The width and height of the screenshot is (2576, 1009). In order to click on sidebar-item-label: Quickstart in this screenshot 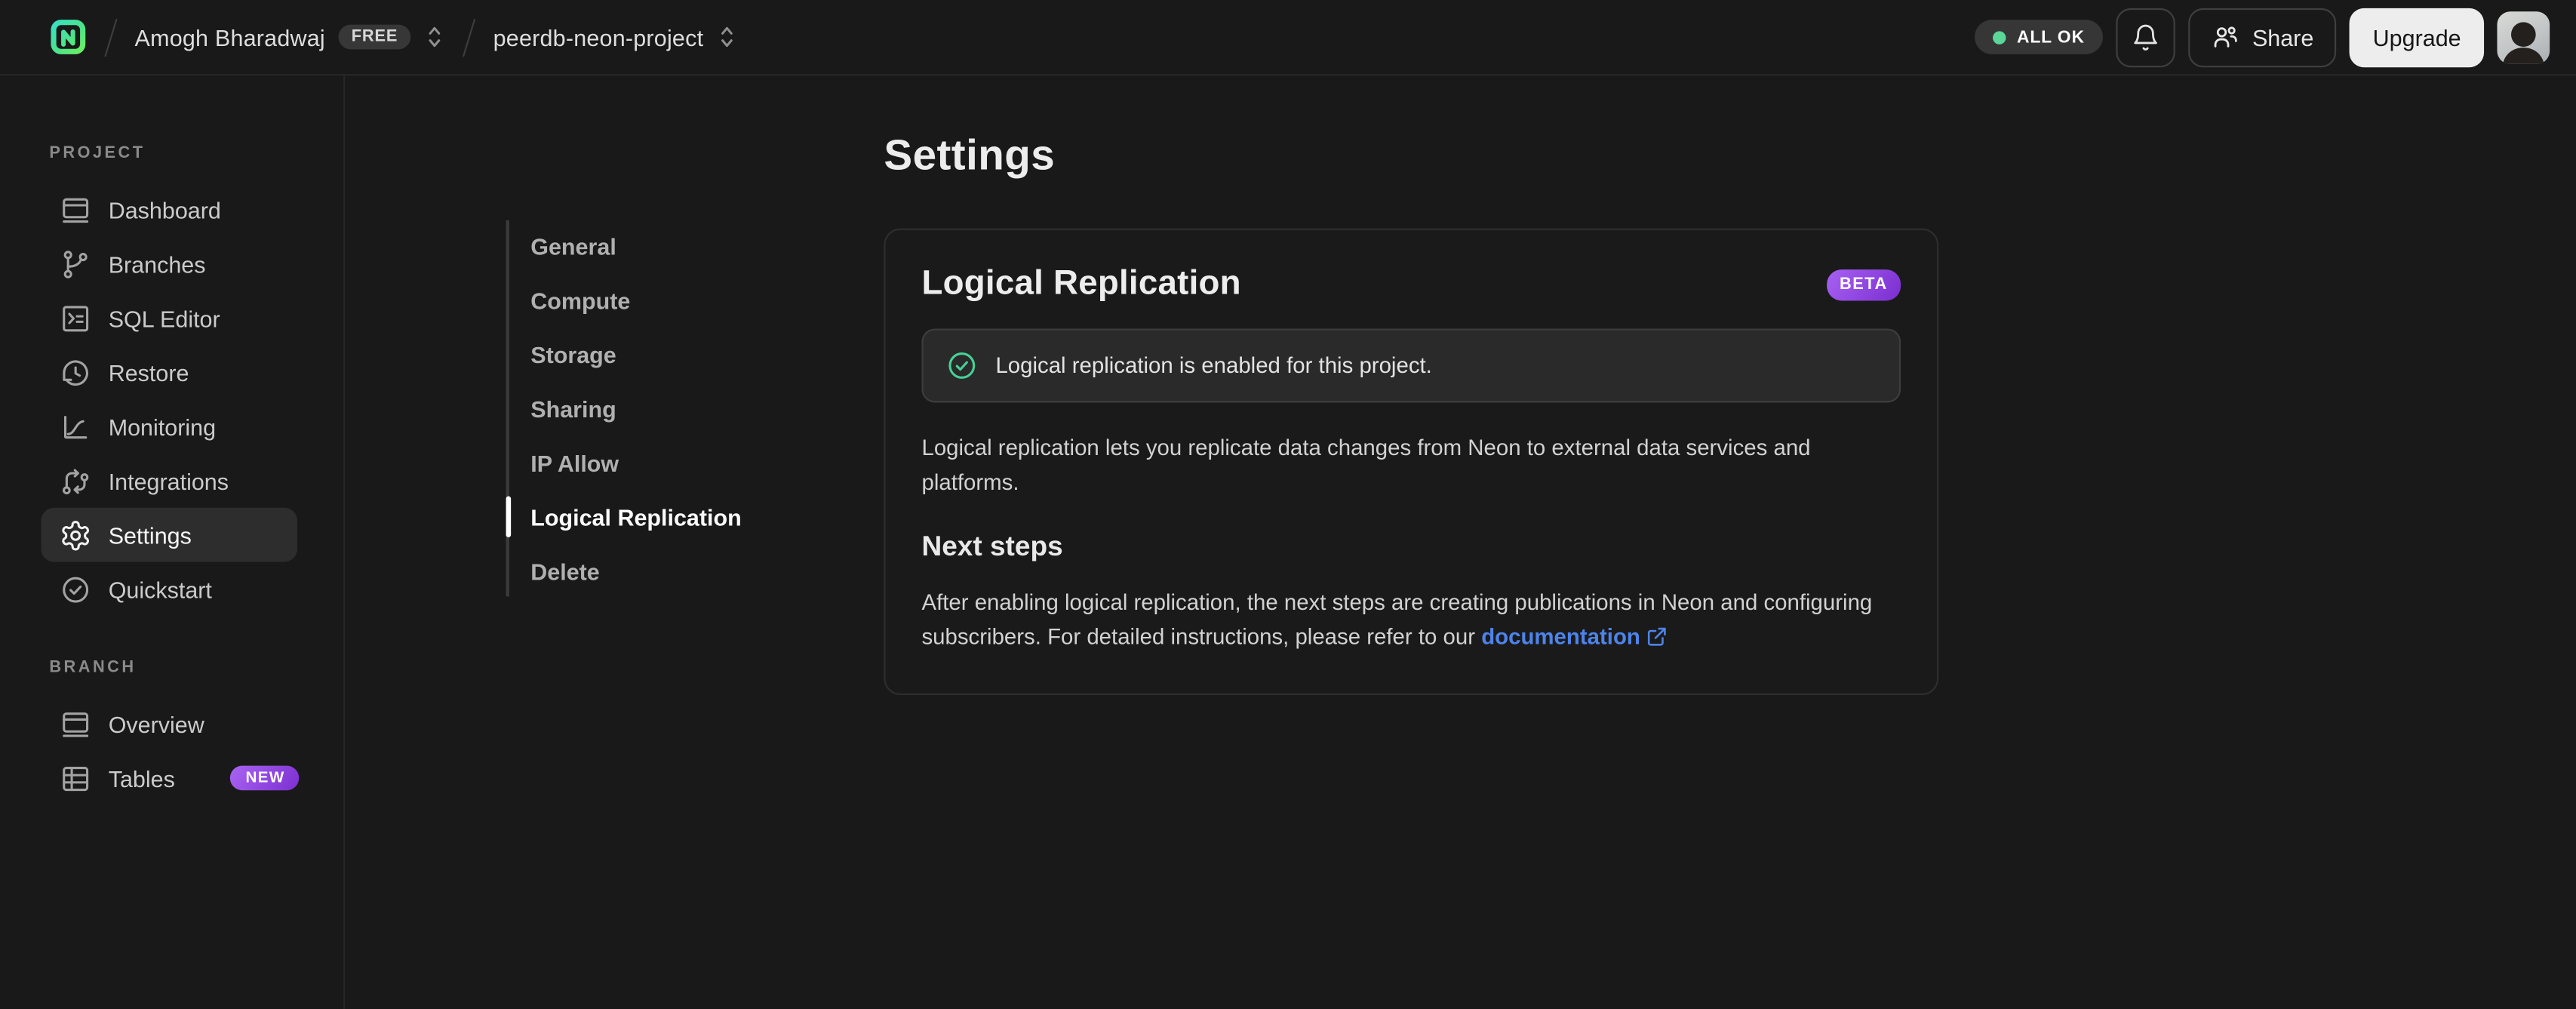, I will do `click(160, 589)`.